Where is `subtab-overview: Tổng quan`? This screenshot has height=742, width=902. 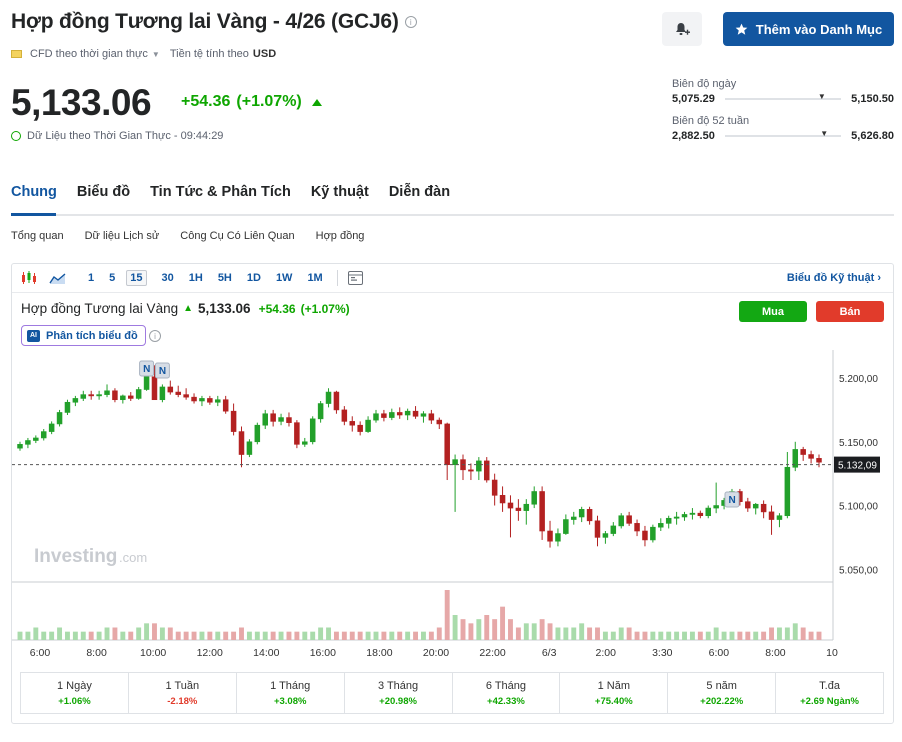 subtab-overview: Tổng quan is located at coordinates (37, 236).